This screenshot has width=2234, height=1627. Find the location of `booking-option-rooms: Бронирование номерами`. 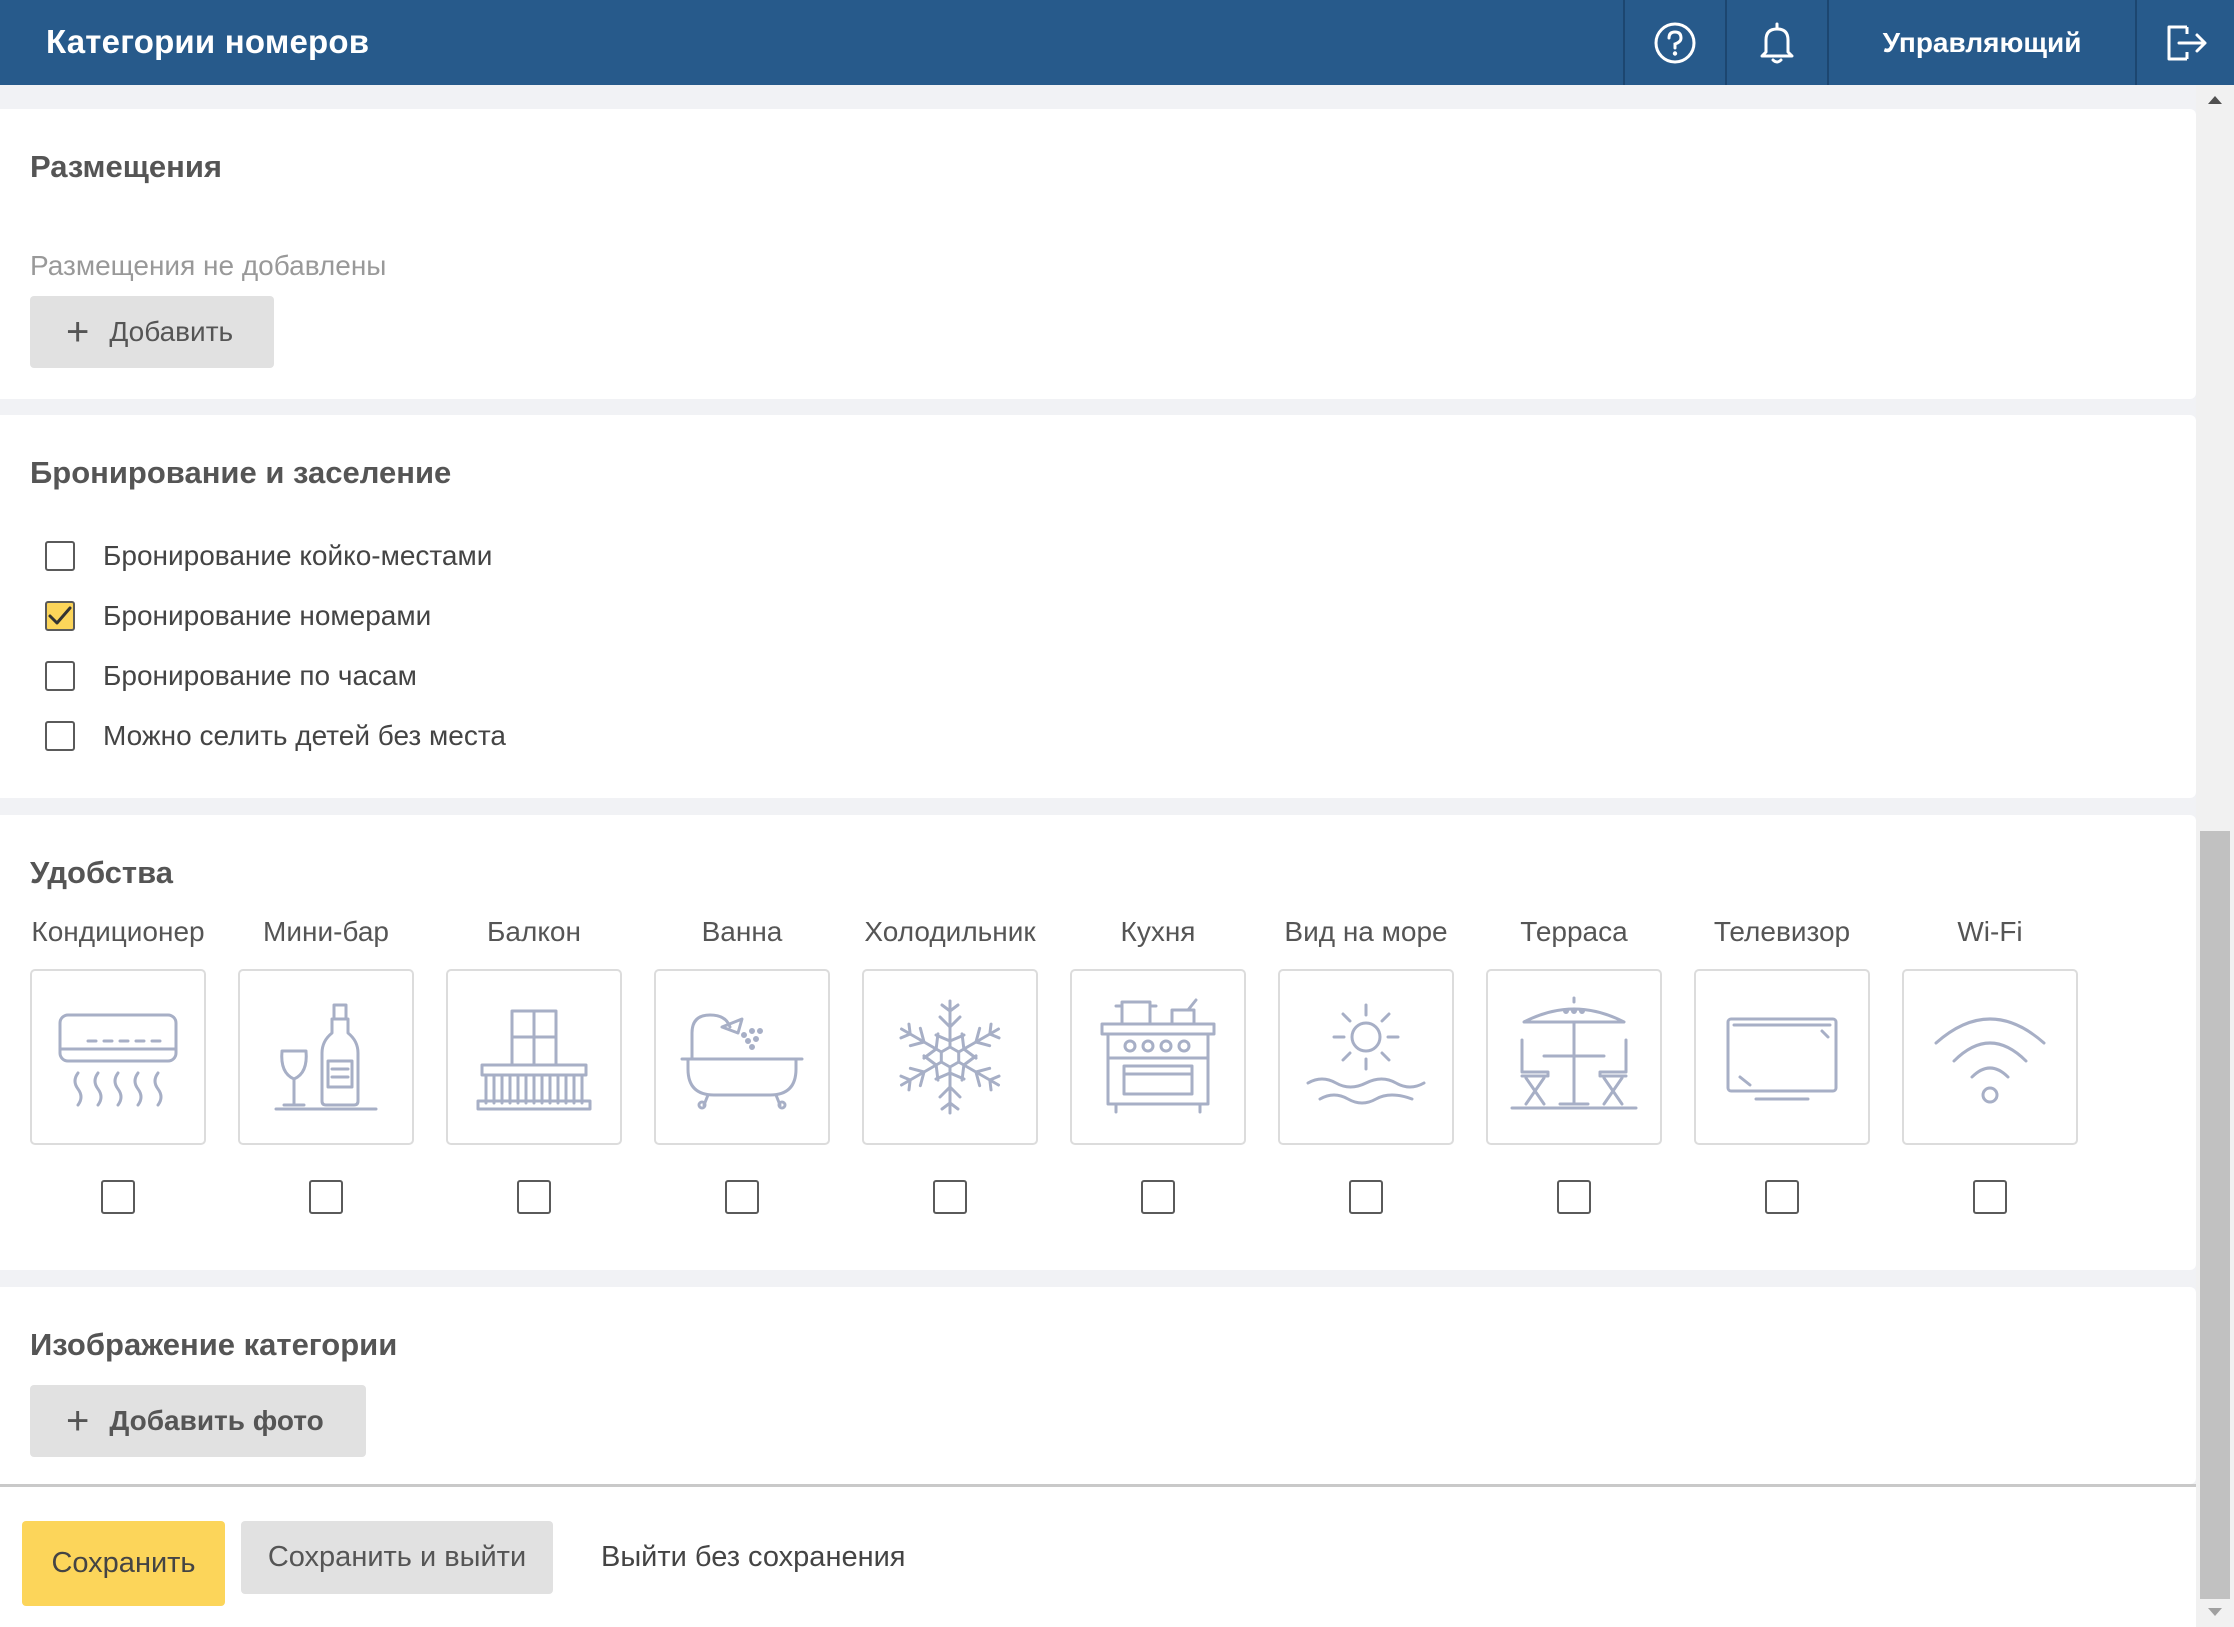

booking-option-rooms: Бронирование номерами is located at coordinates (238, 616).